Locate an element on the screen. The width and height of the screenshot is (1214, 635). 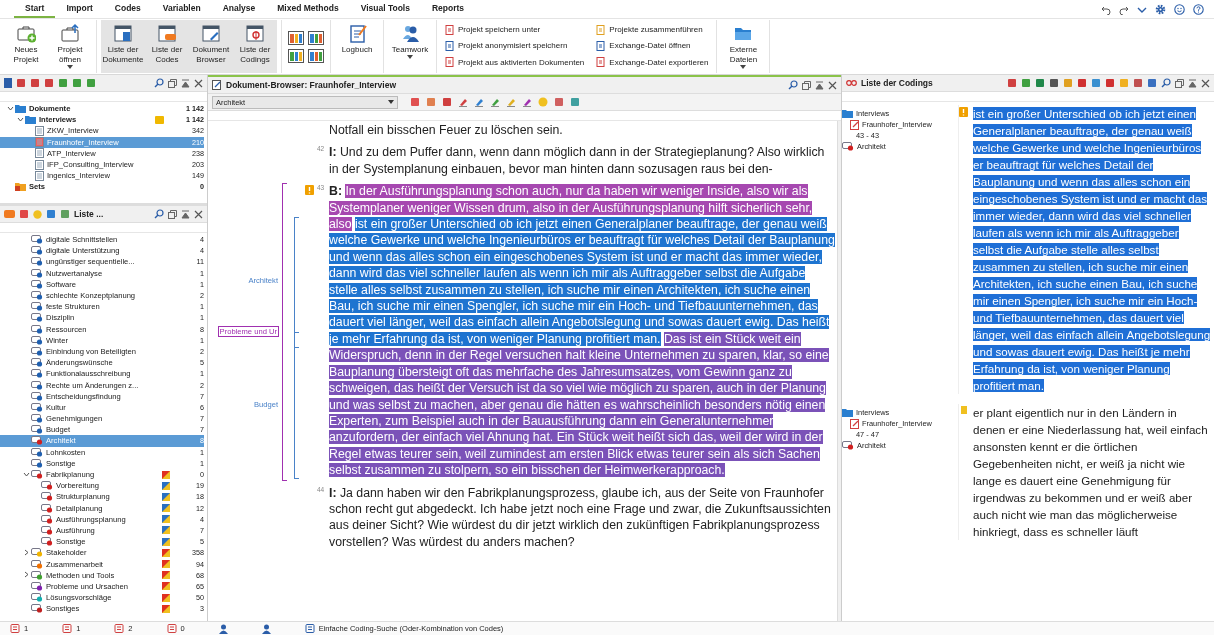
ribbon-button: Externe Dateien is located at coordinates (743, 46).